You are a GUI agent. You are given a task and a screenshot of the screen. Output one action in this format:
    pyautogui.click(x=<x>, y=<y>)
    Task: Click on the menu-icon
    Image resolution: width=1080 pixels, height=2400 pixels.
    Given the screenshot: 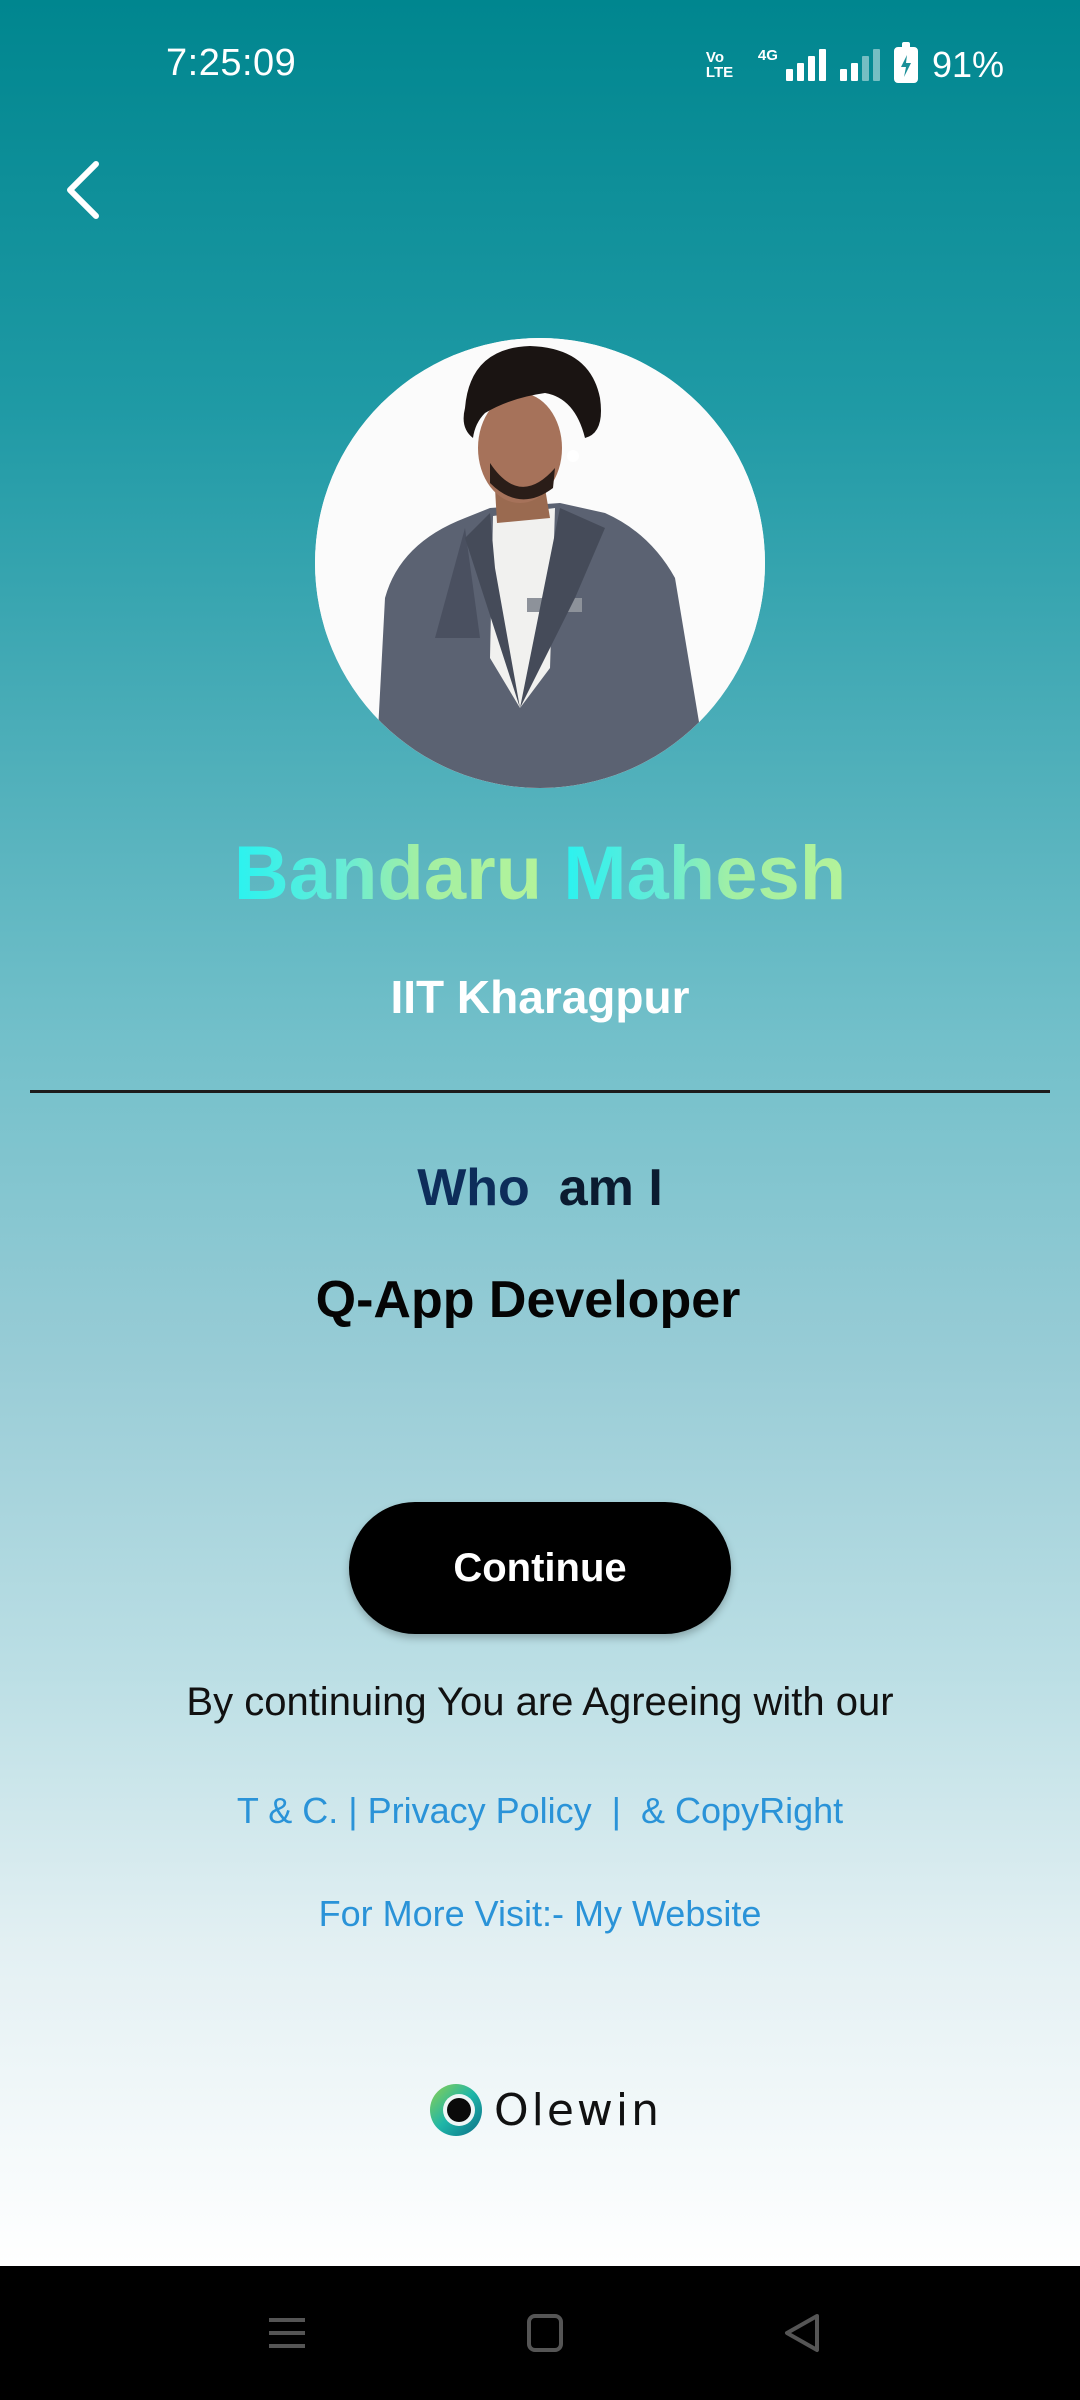 What is the action you would take?
    pyautogui.click(x=287, y=2333)
    